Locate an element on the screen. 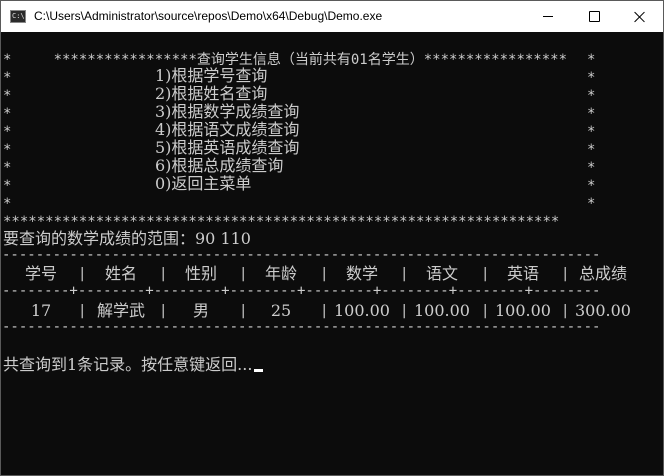  menu-item-by-name: 2)根据姓名查询 is located at coordinates (211, 93).